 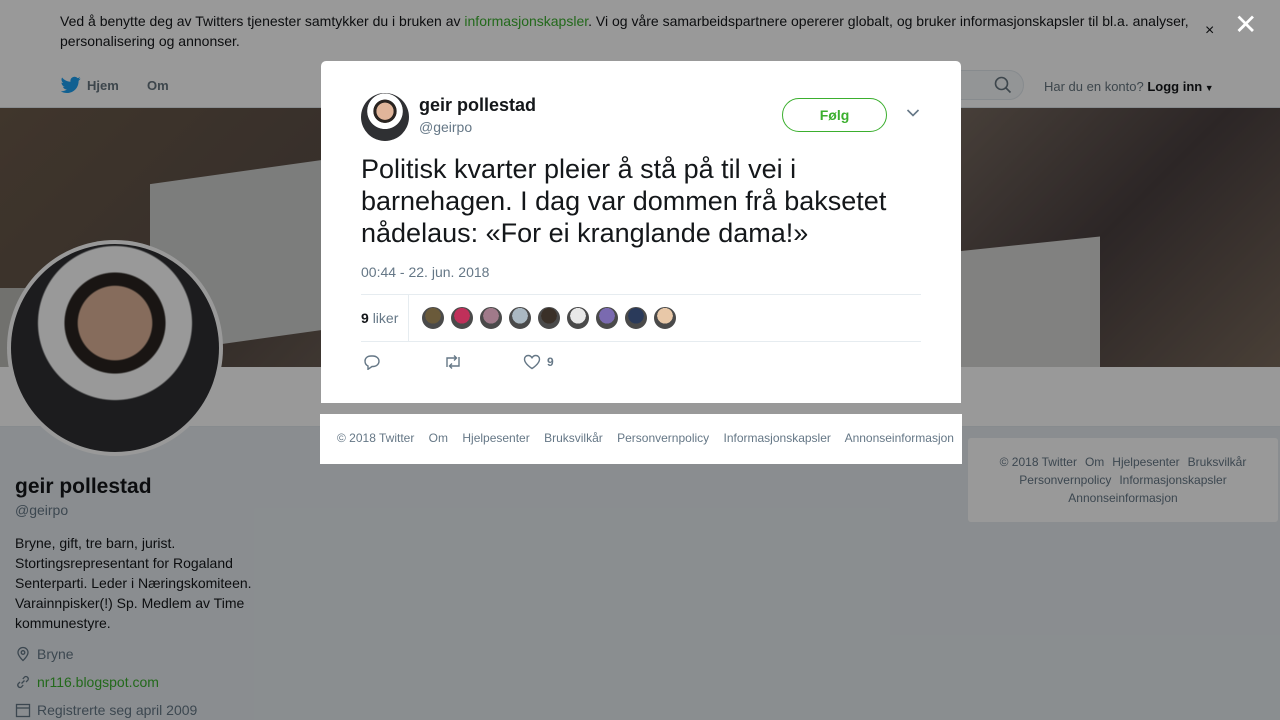 What do you see at coordinates (365, 318) in the screenshot?
I see `likes-count: 9` at bounding box center [365, 318].